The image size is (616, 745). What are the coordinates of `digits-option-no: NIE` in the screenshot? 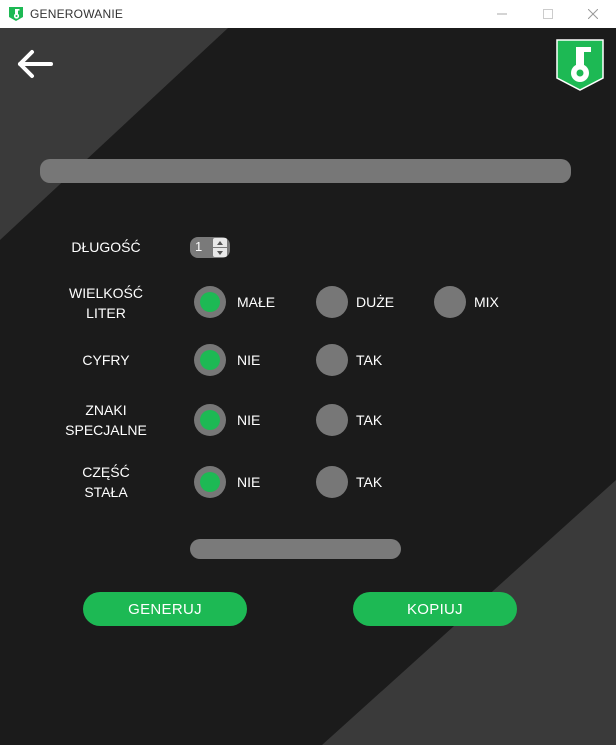 It's located at (249, 360).